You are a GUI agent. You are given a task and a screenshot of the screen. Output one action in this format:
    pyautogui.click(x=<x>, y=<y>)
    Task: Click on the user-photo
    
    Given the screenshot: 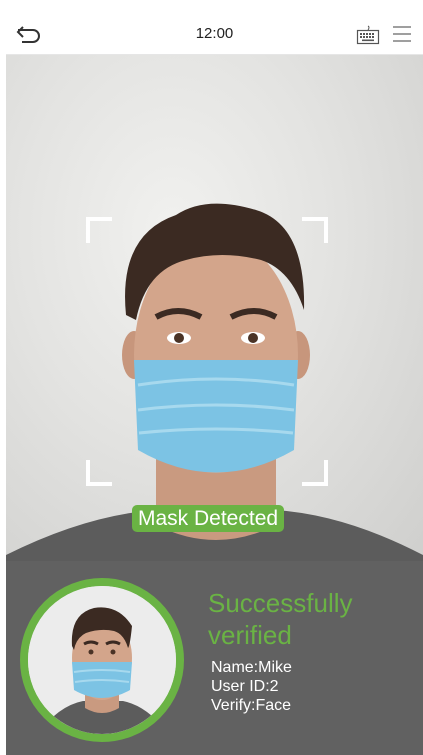 What is the action you would take?
    pyautogui.click(x=102, y=660)
    